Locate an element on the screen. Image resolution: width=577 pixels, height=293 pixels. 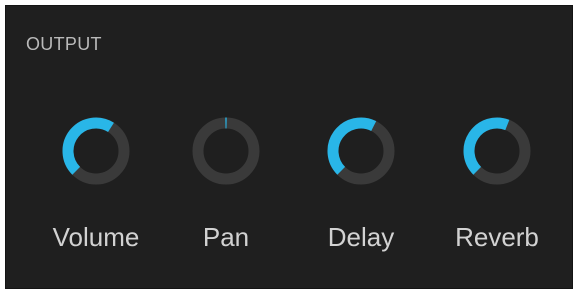
pan-knob-ring is located at coordinates (226, 151).